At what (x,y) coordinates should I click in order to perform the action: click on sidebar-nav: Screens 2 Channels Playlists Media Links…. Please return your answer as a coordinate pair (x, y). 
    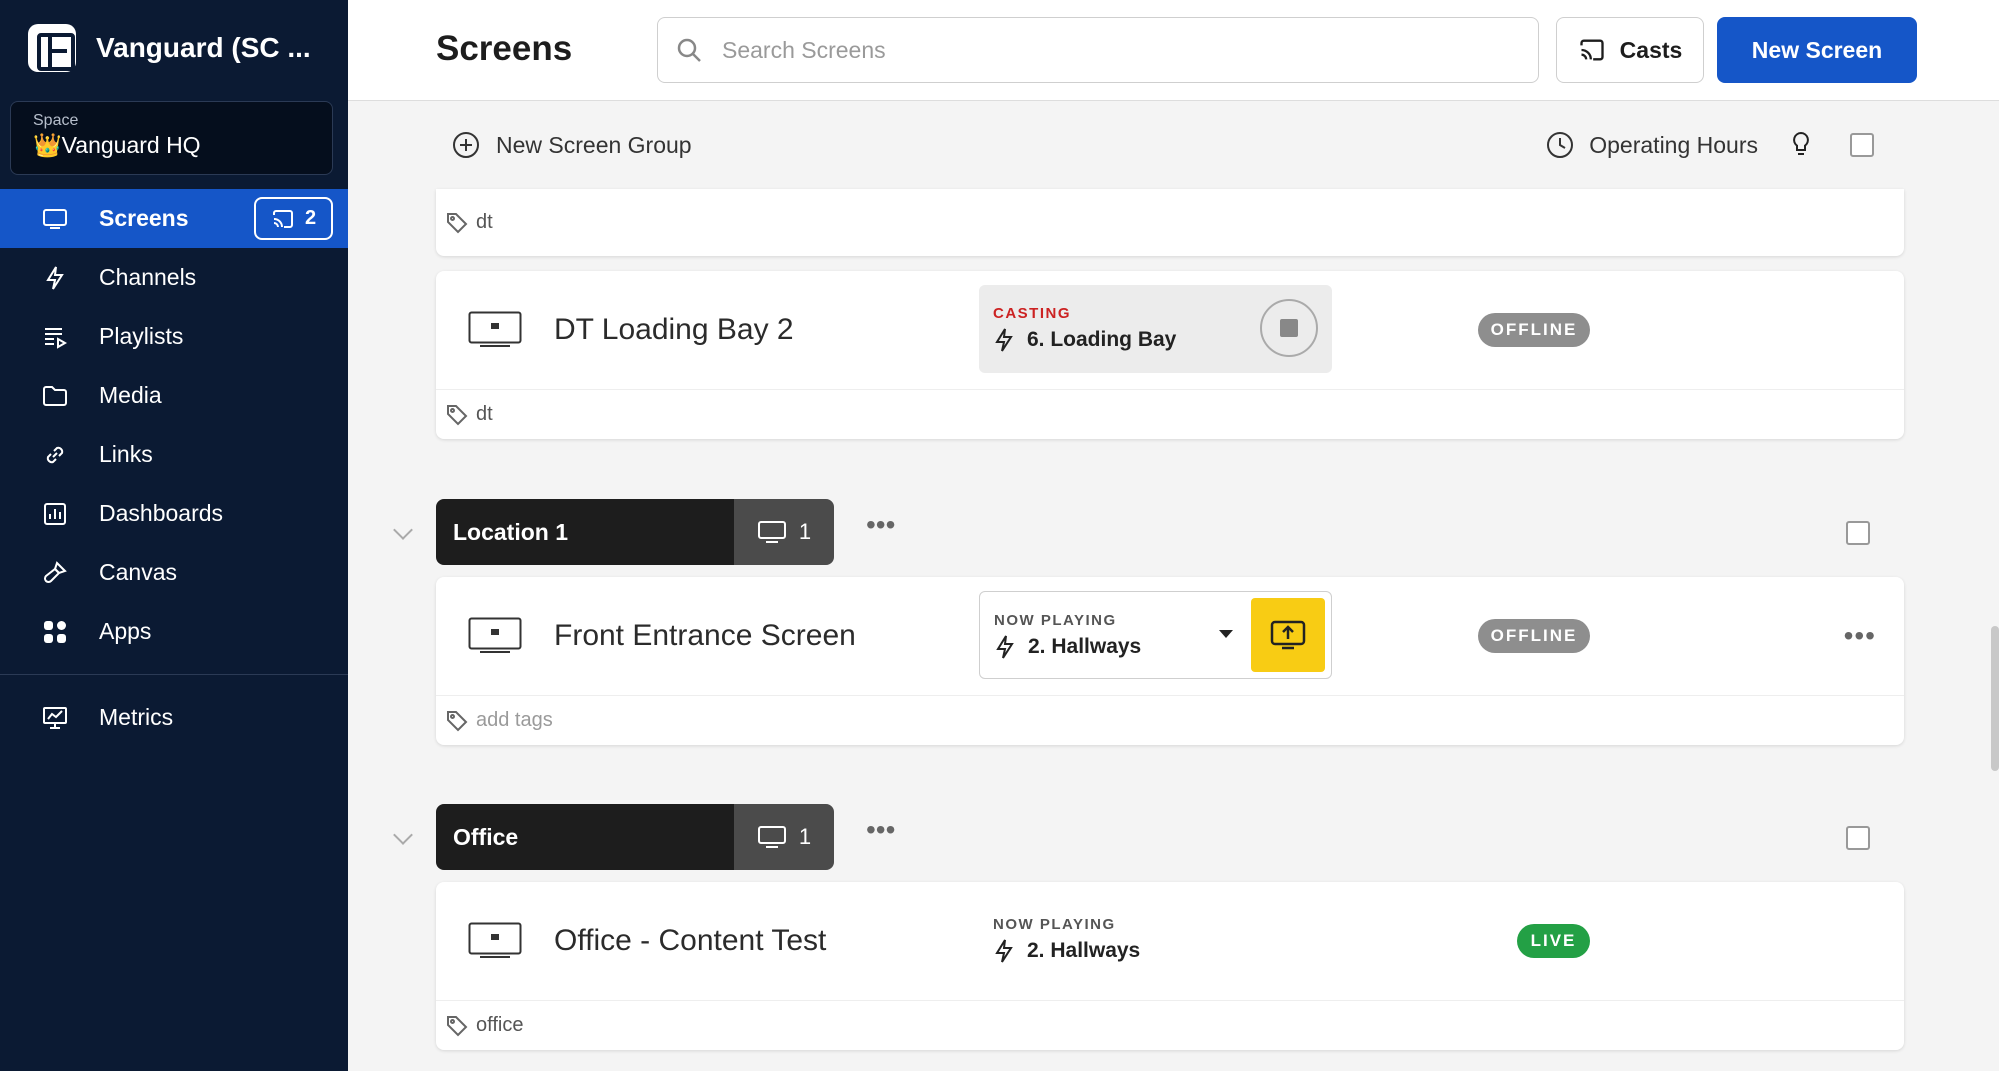
    Looking at the image, I should click on (174, 468).